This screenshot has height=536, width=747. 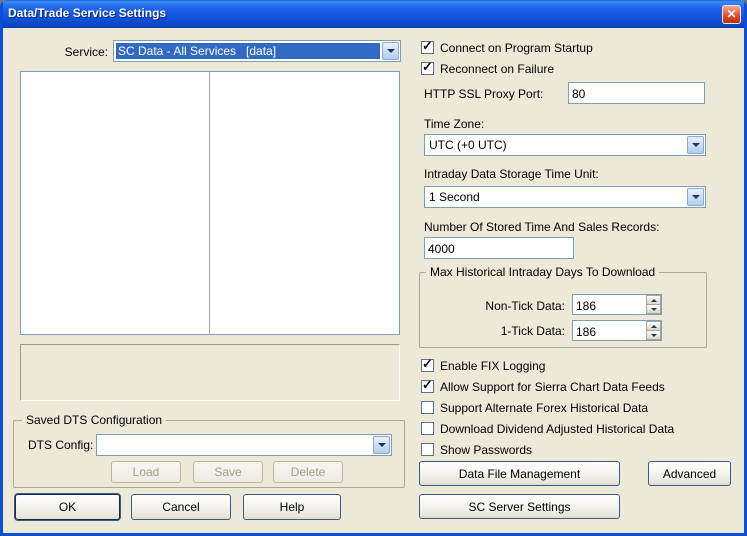 What do you see at coordinates (565, 197) in the screenshot?
I see `storage-unit-select: 1 Second` at bounding box center [565, 197].